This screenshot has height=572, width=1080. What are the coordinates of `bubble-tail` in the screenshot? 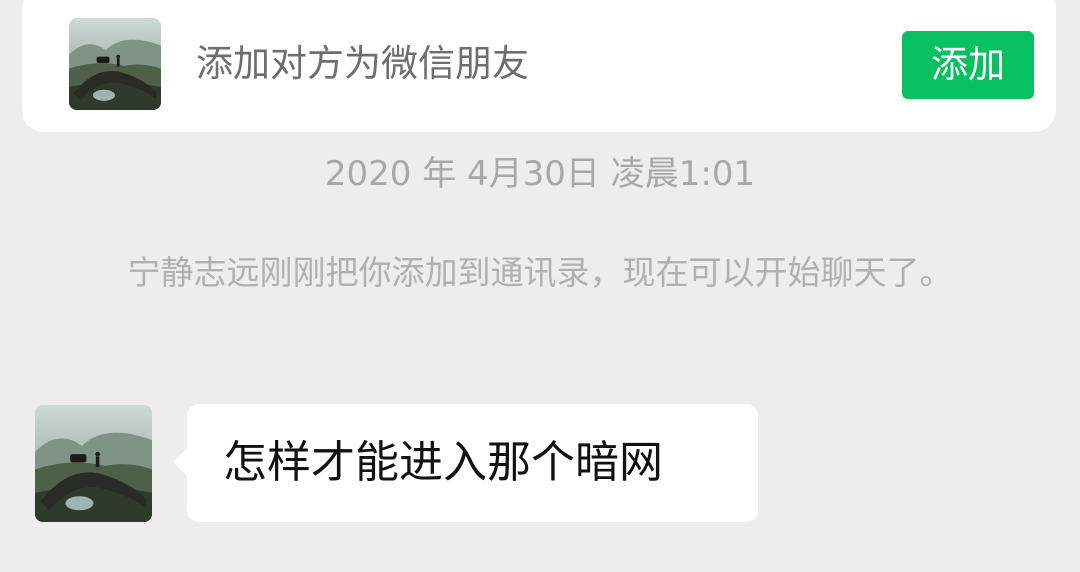 It's located at (180, 462).